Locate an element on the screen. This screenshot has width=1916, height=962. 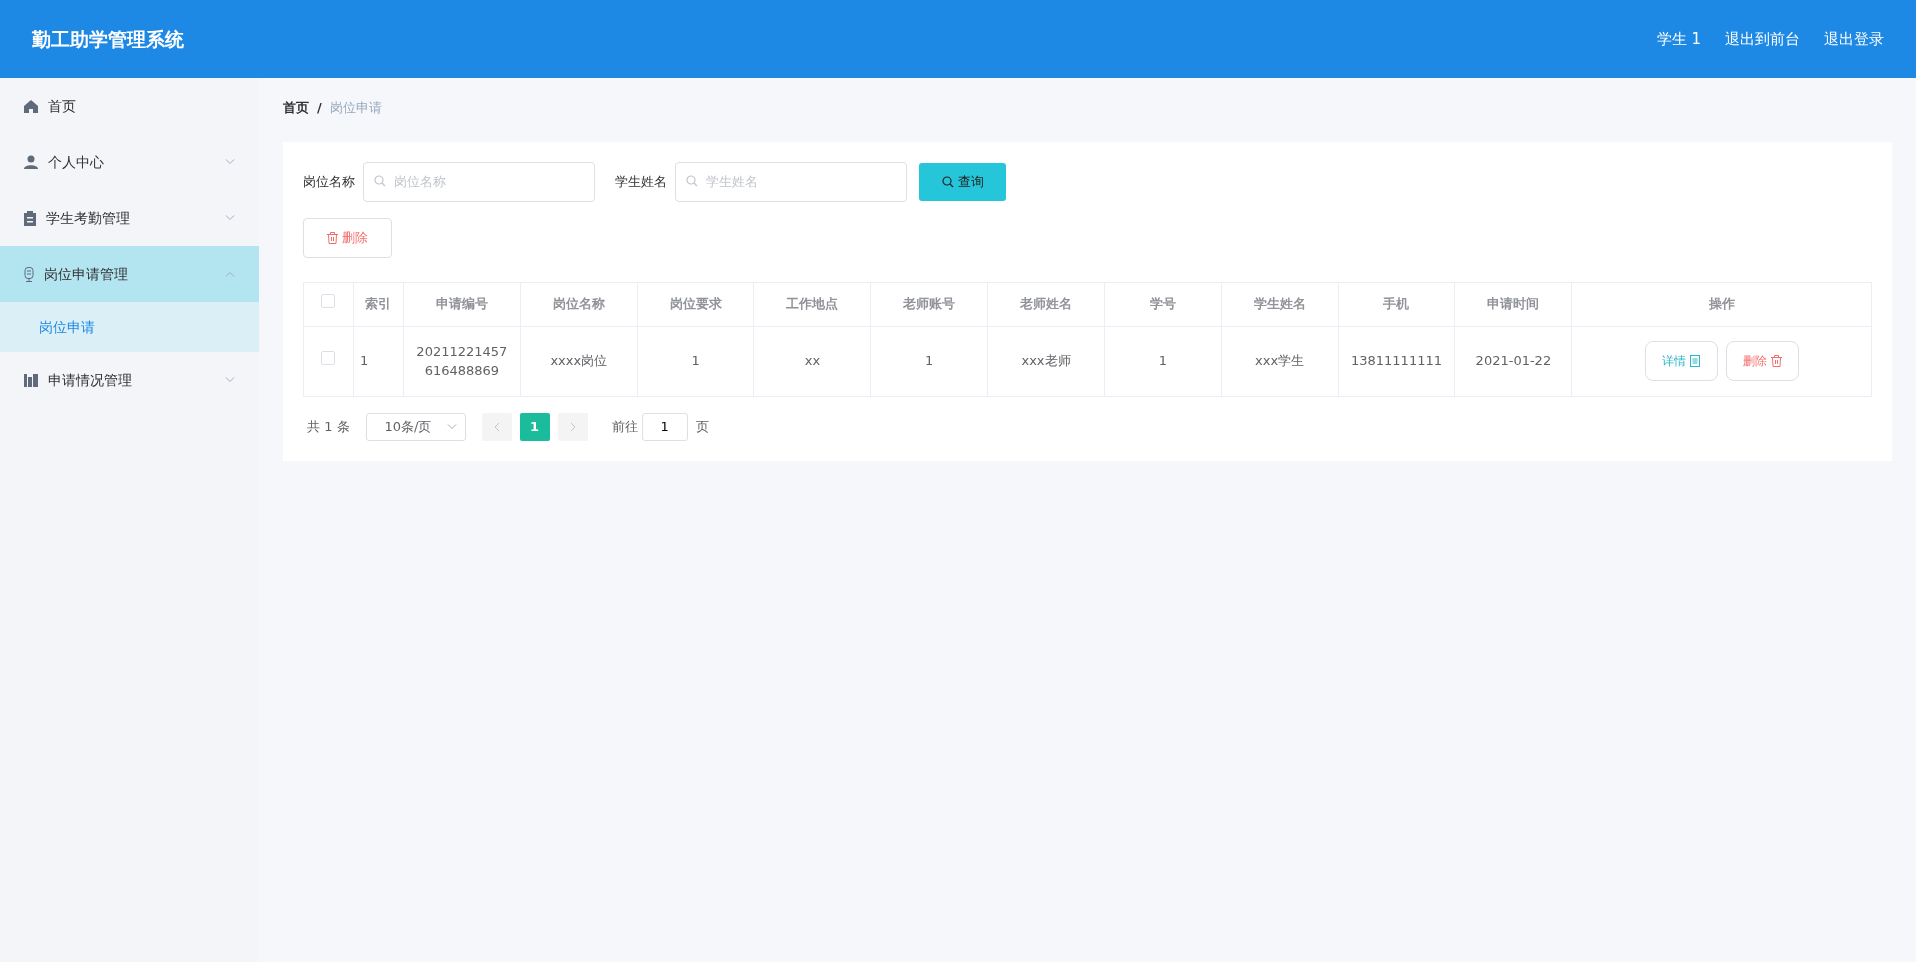
sidebar-item: 个人中心 is located at coordinates (129, 162).